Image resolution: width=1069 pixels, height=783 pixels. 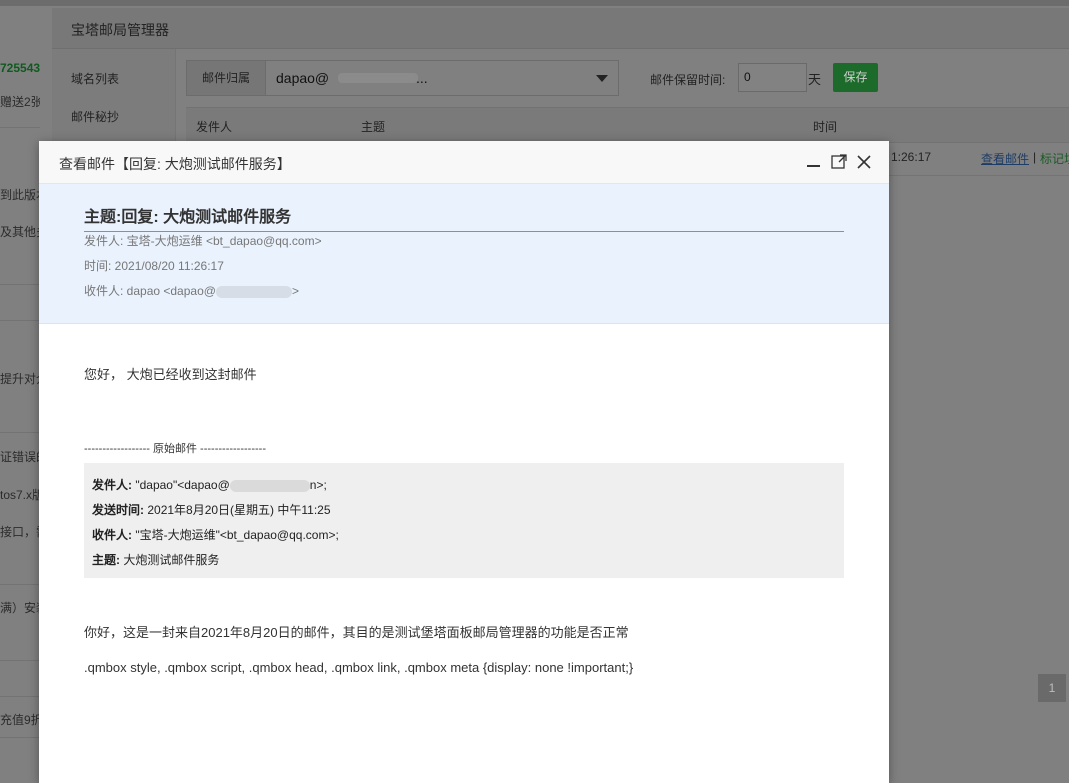 I want to click on original-sent-time: 发送时间: 2021年8月20日(星期五) 中午11:25, so click(x=211, y=509).